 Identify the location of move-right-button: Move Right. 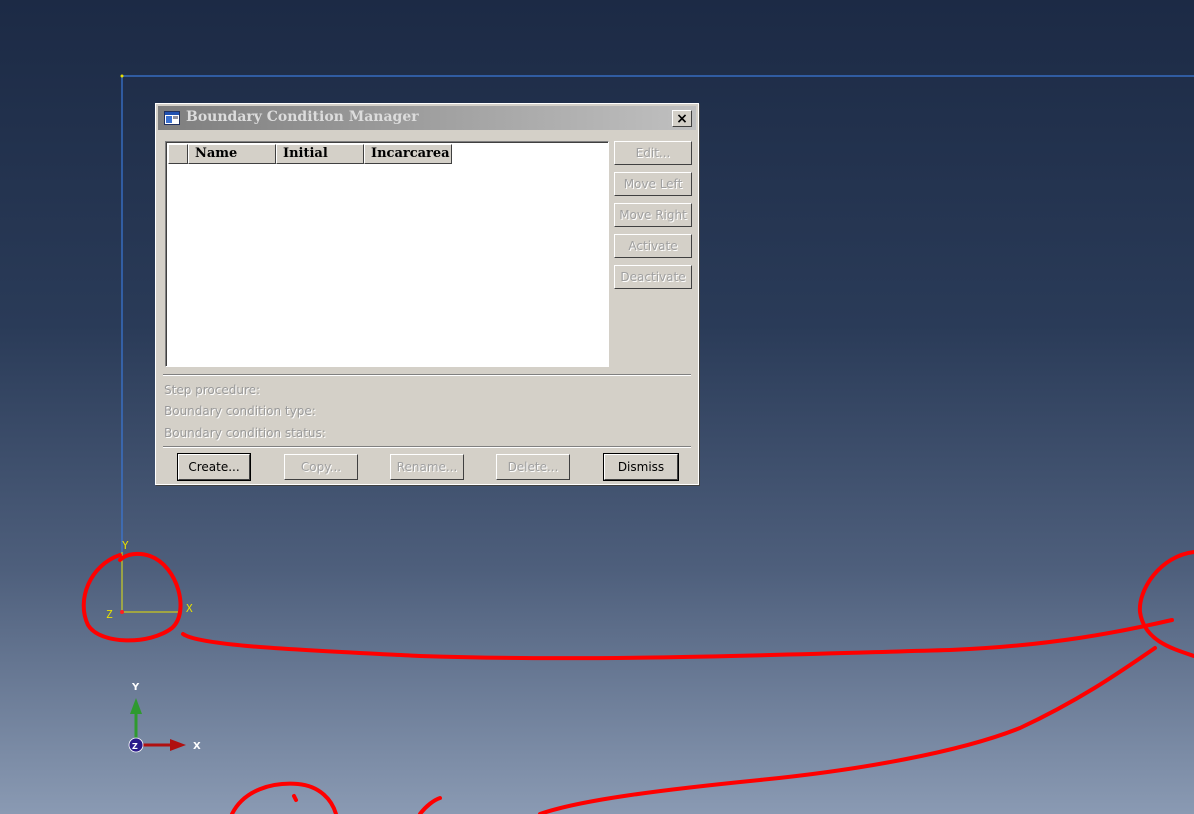
(653, 215).